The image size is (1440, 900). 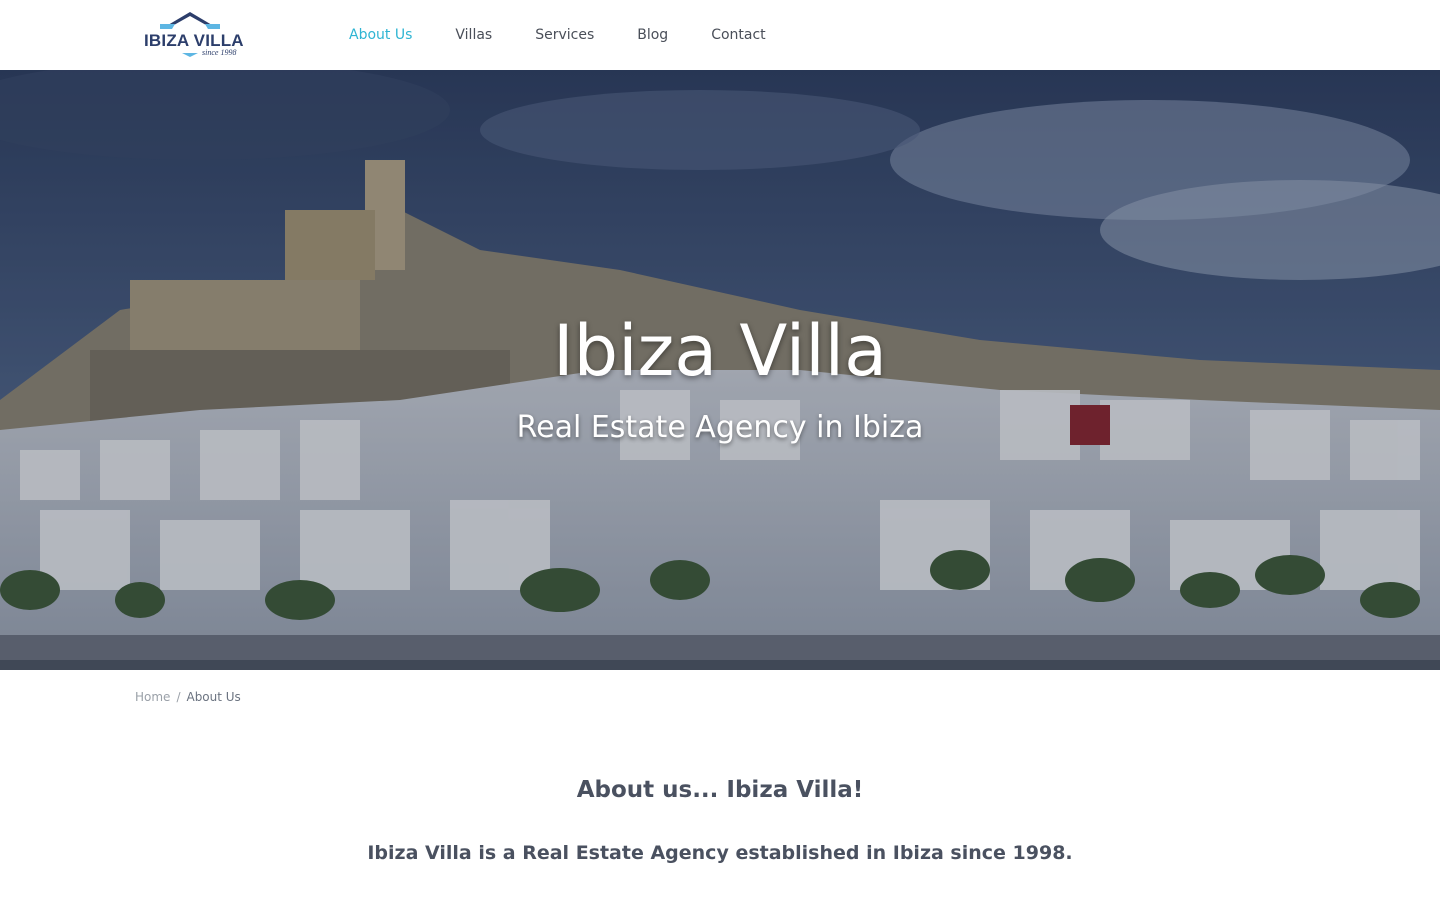 I want to click on breadcrumb-current: About Us, so click(x=213, y=697).